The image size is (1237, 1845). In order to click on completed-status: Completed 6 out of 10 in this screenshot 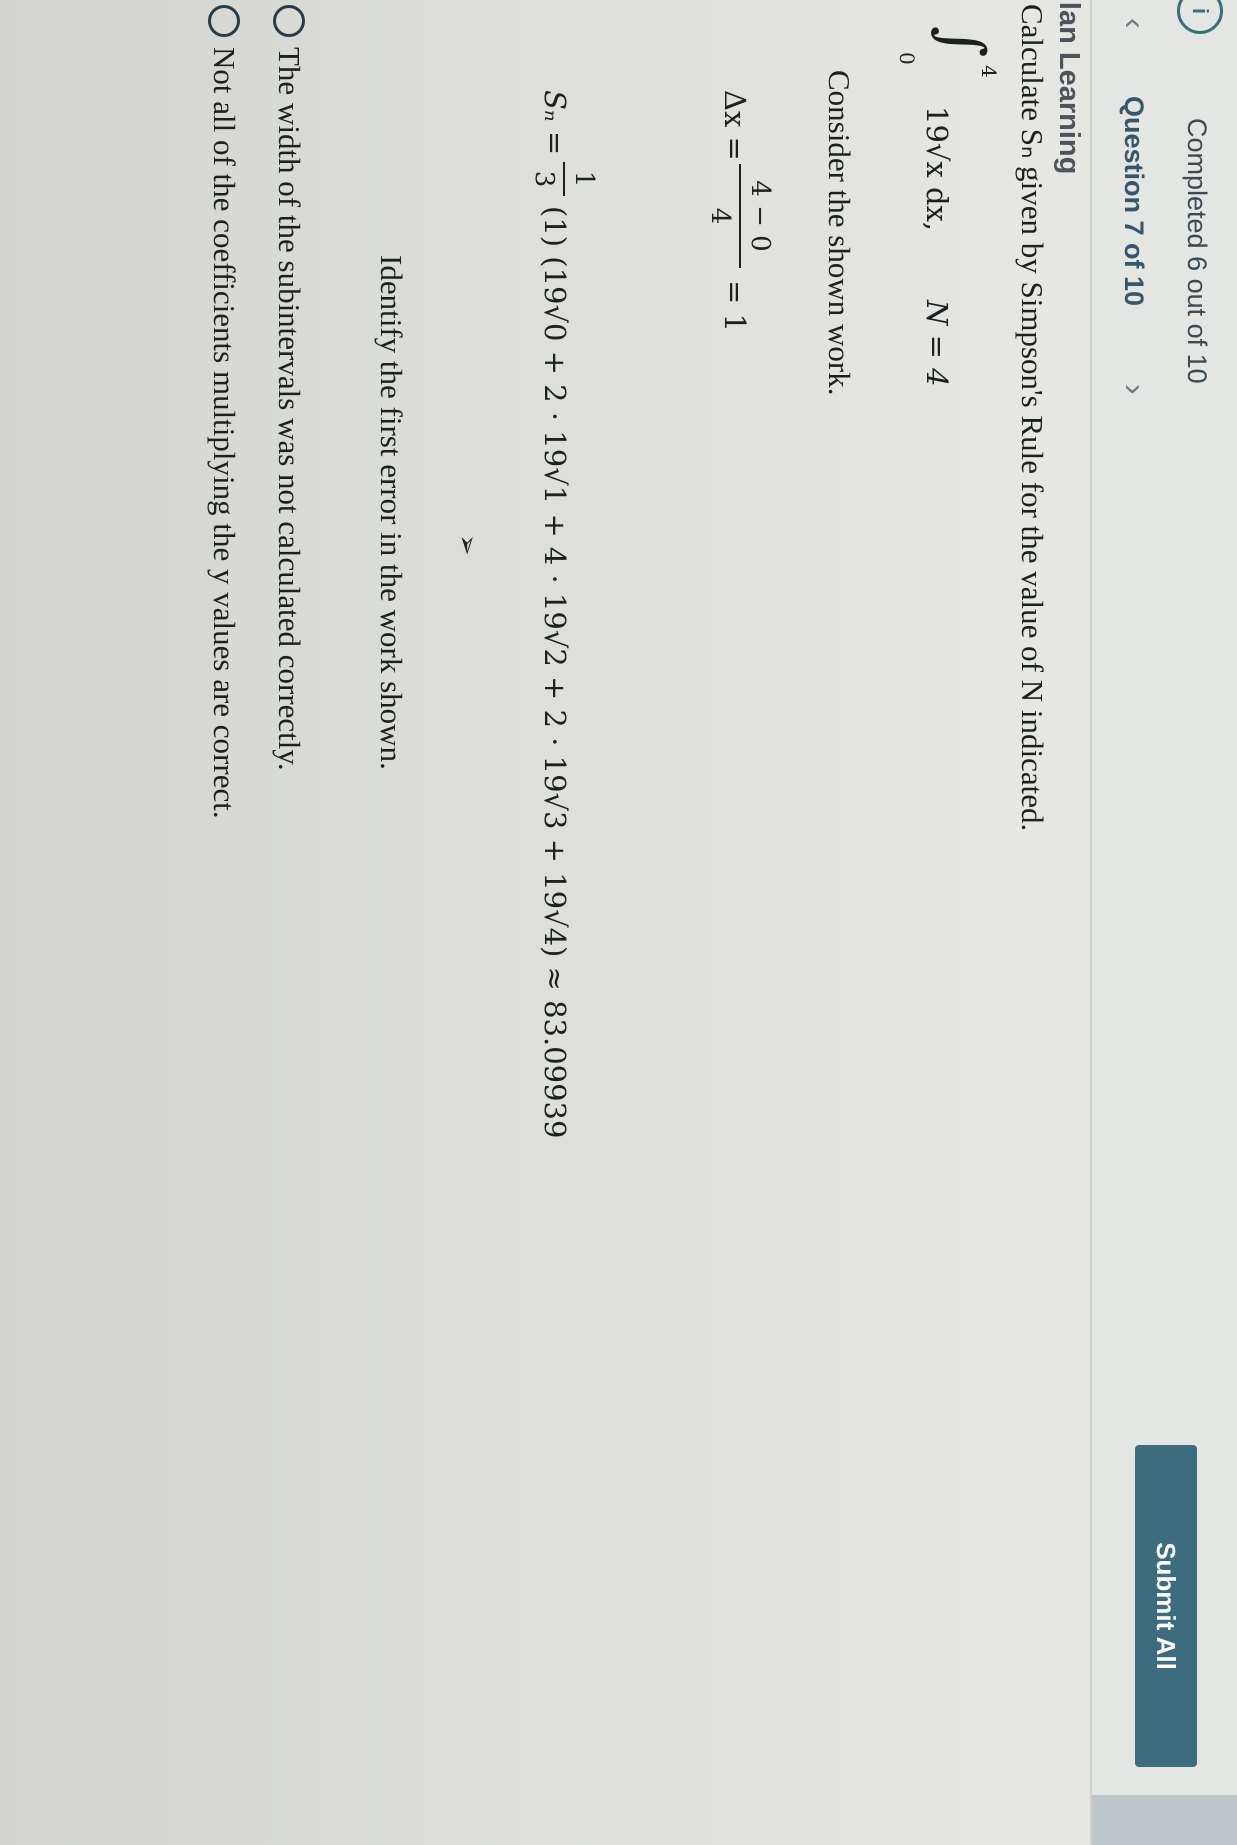, I will do `click(1197, 251)`.